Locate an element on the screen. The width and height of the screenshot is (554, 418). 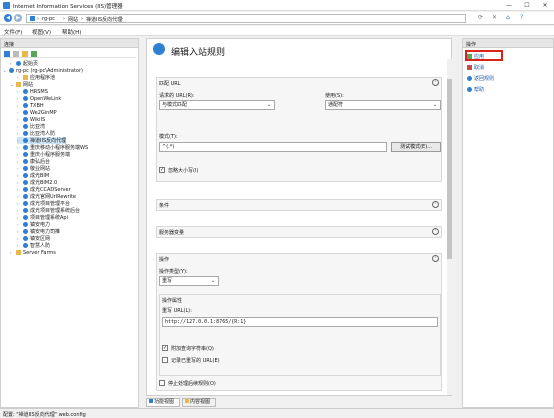
tree-node: › OpenWeLink is located at coordinates (39, 98).